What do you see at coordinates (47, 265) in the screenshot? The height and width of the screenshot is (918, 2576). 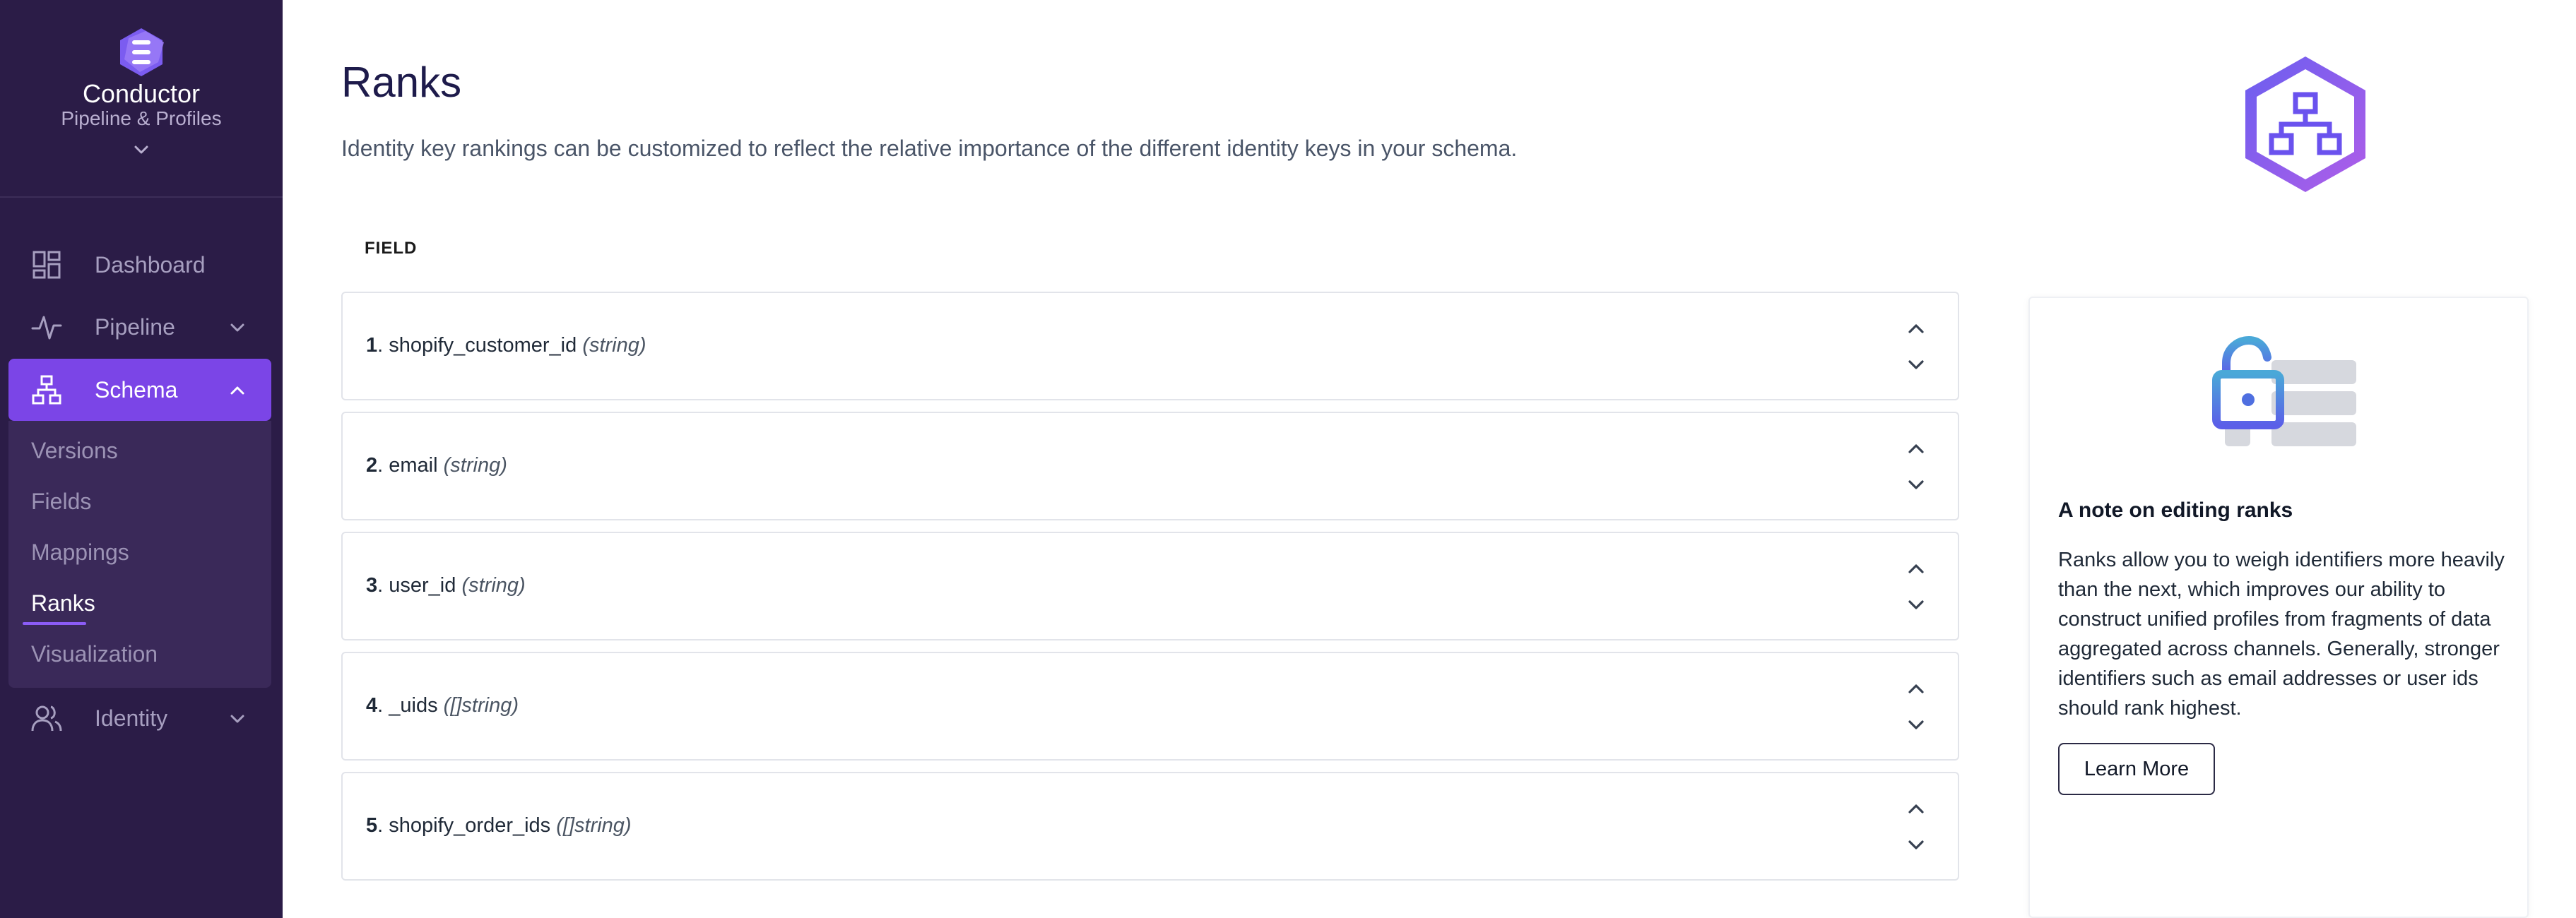 I see `grid-layout-icon` at bounding box center [47, 265].